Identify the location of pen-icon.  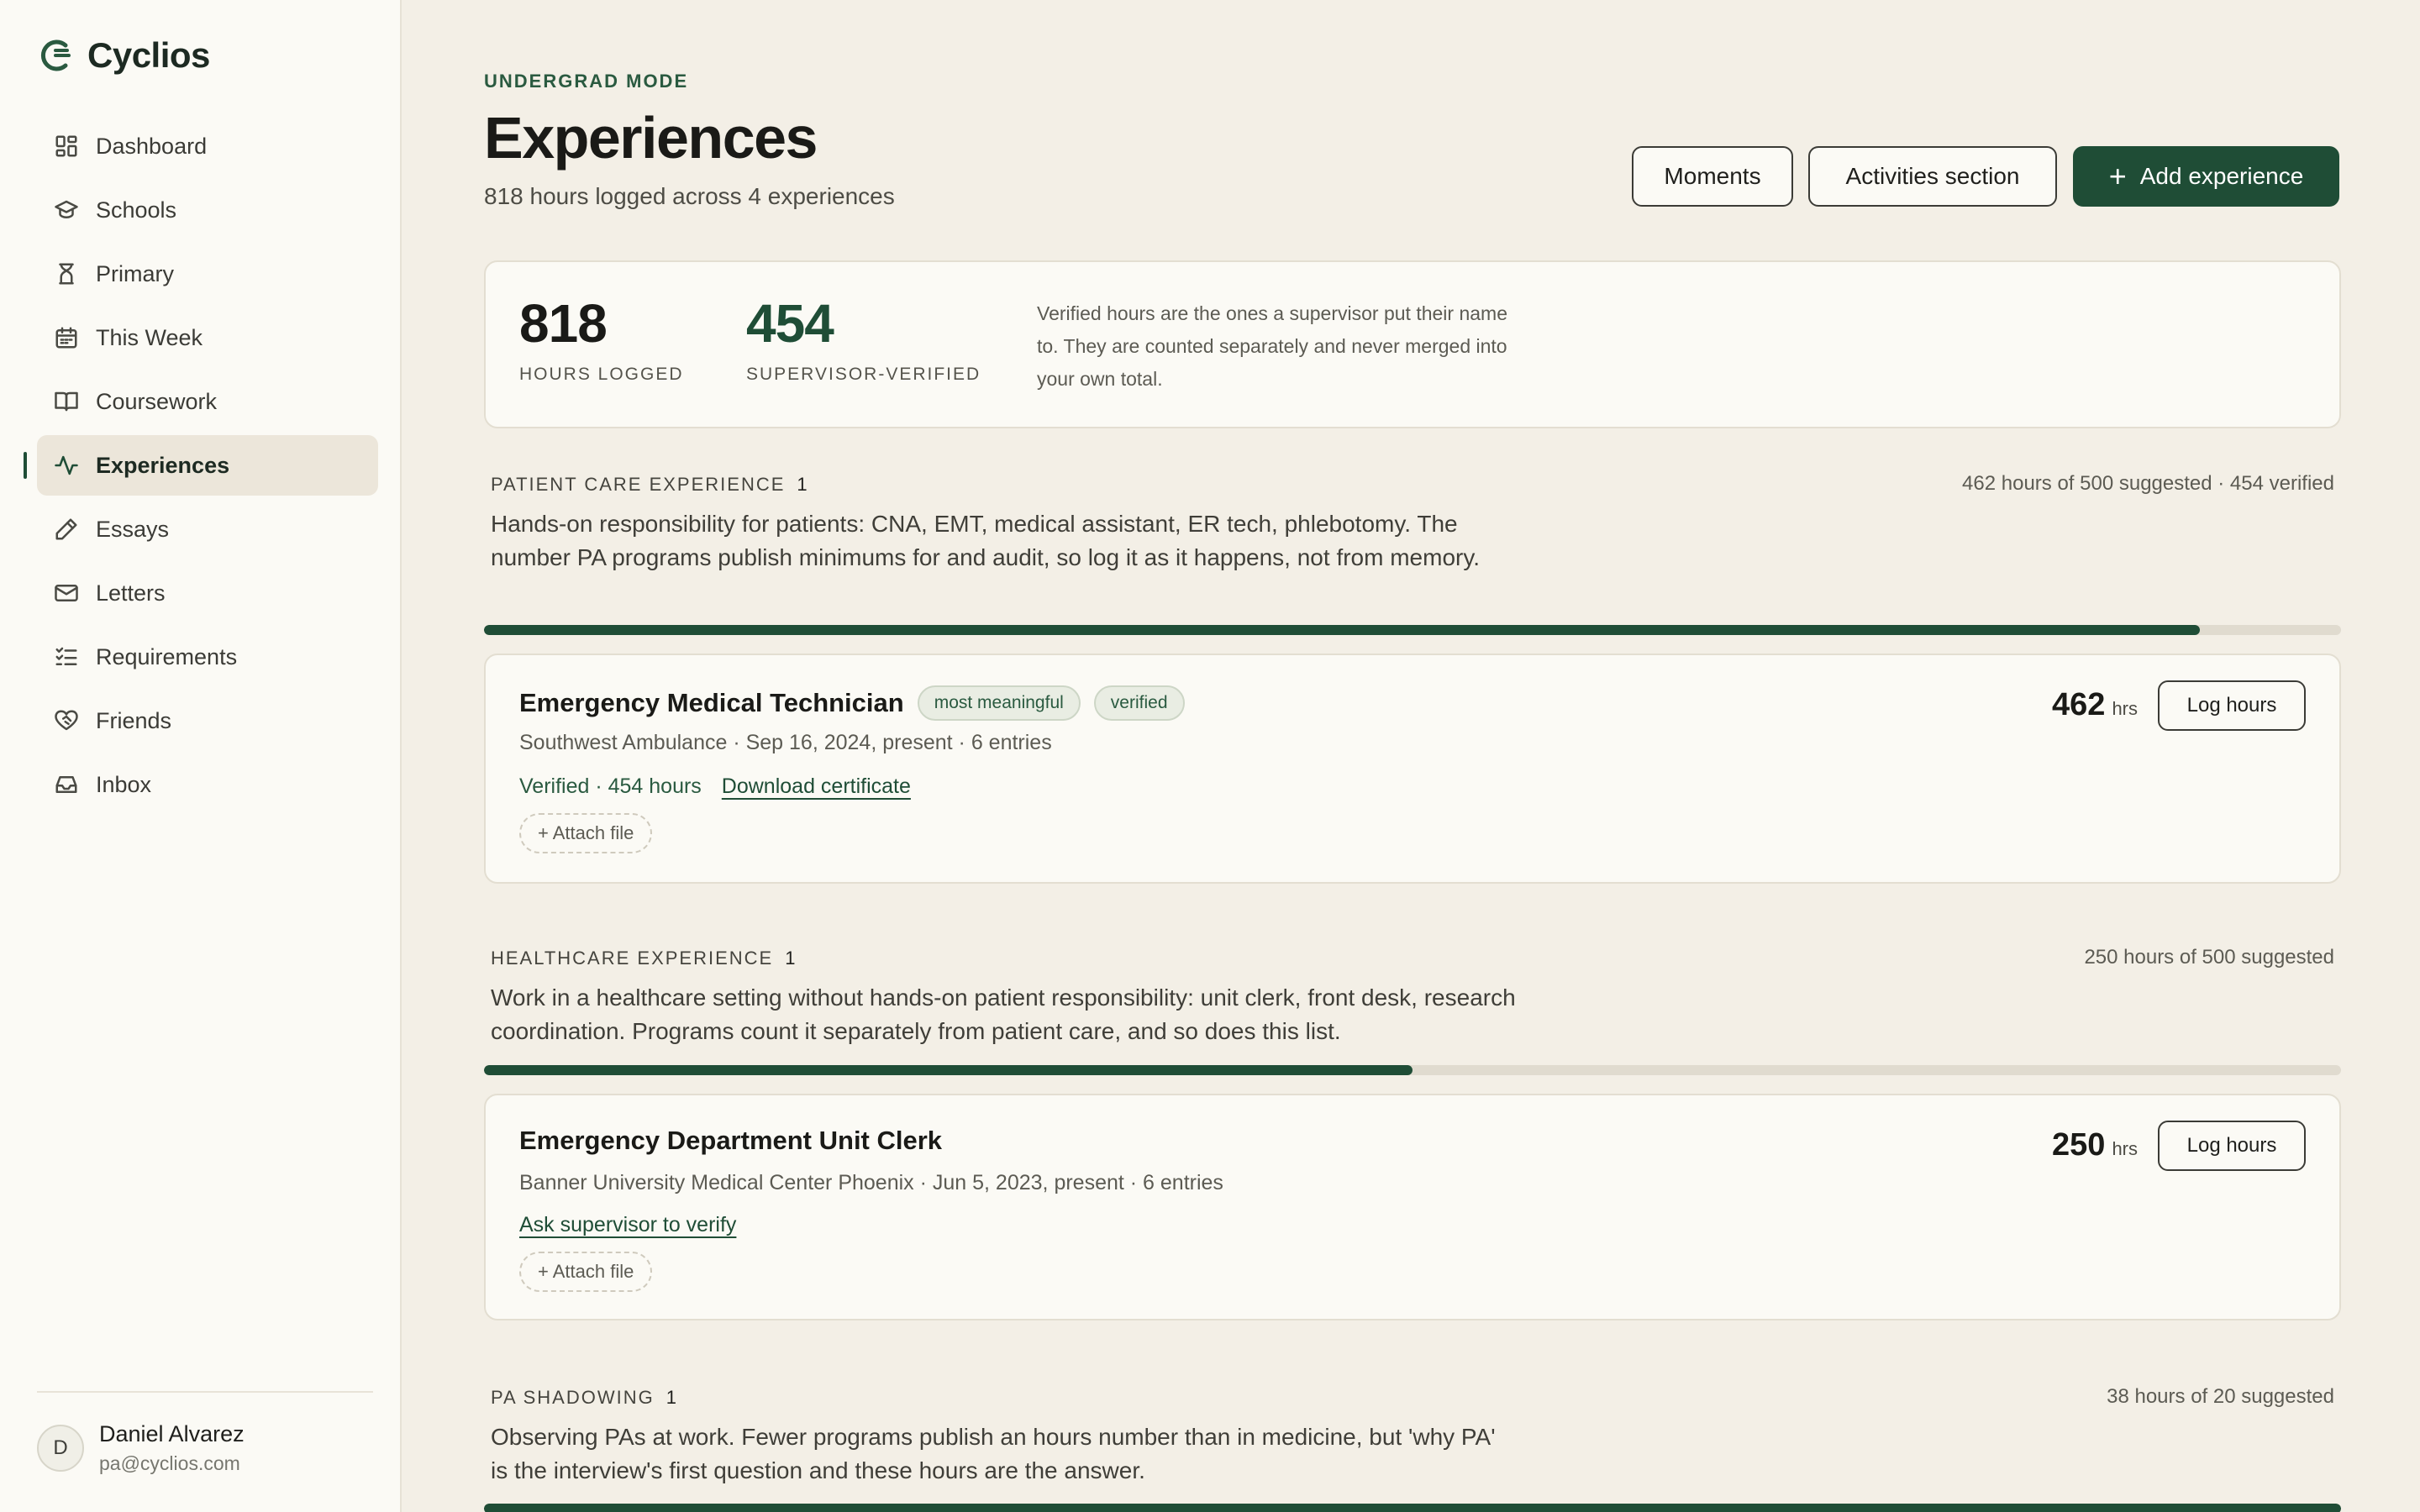
(66, 529).